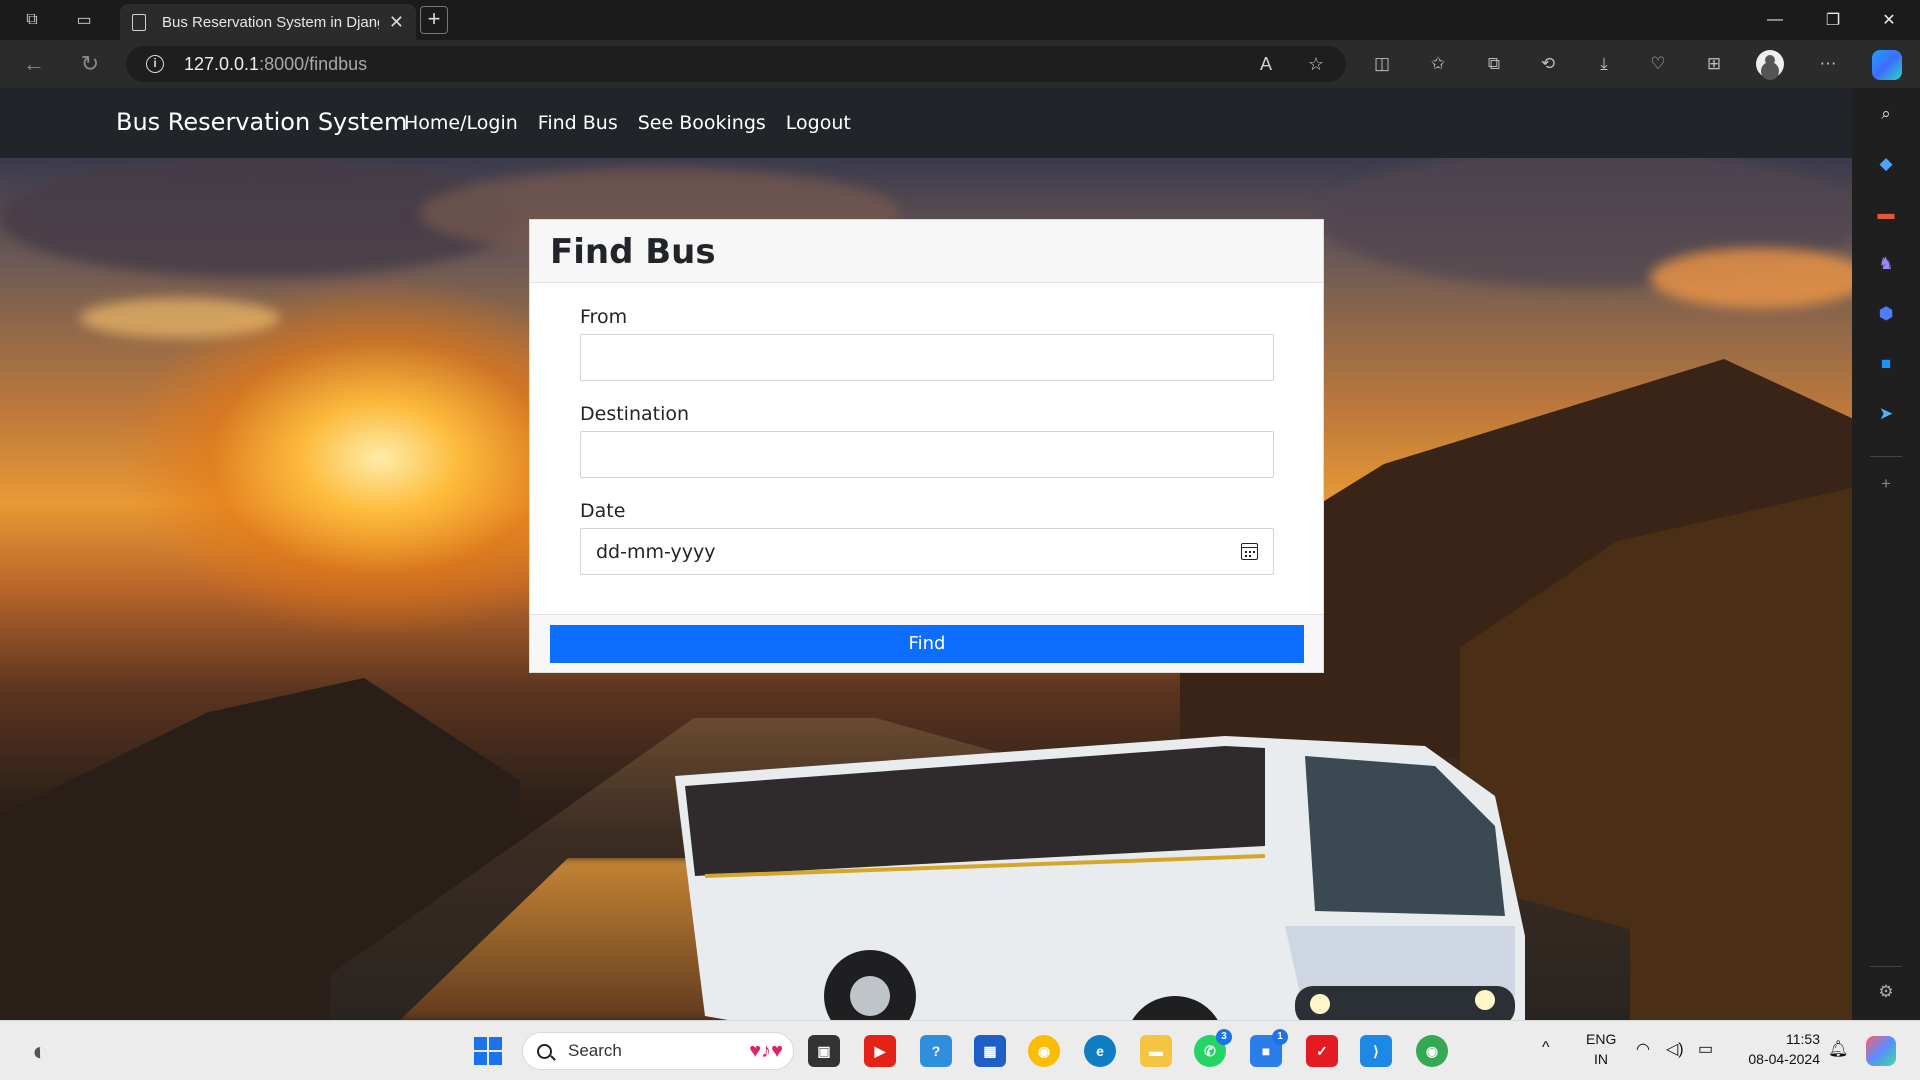  Describe the element at coordinates (461, 123) in the screenshot. I see `nav-link-home-login: Home/Login` at that location.